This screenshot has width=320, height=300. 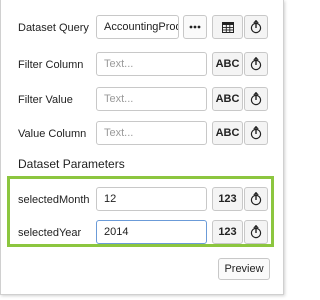 I want to click on dataset-query-type-button, so click(x=227, y=27).